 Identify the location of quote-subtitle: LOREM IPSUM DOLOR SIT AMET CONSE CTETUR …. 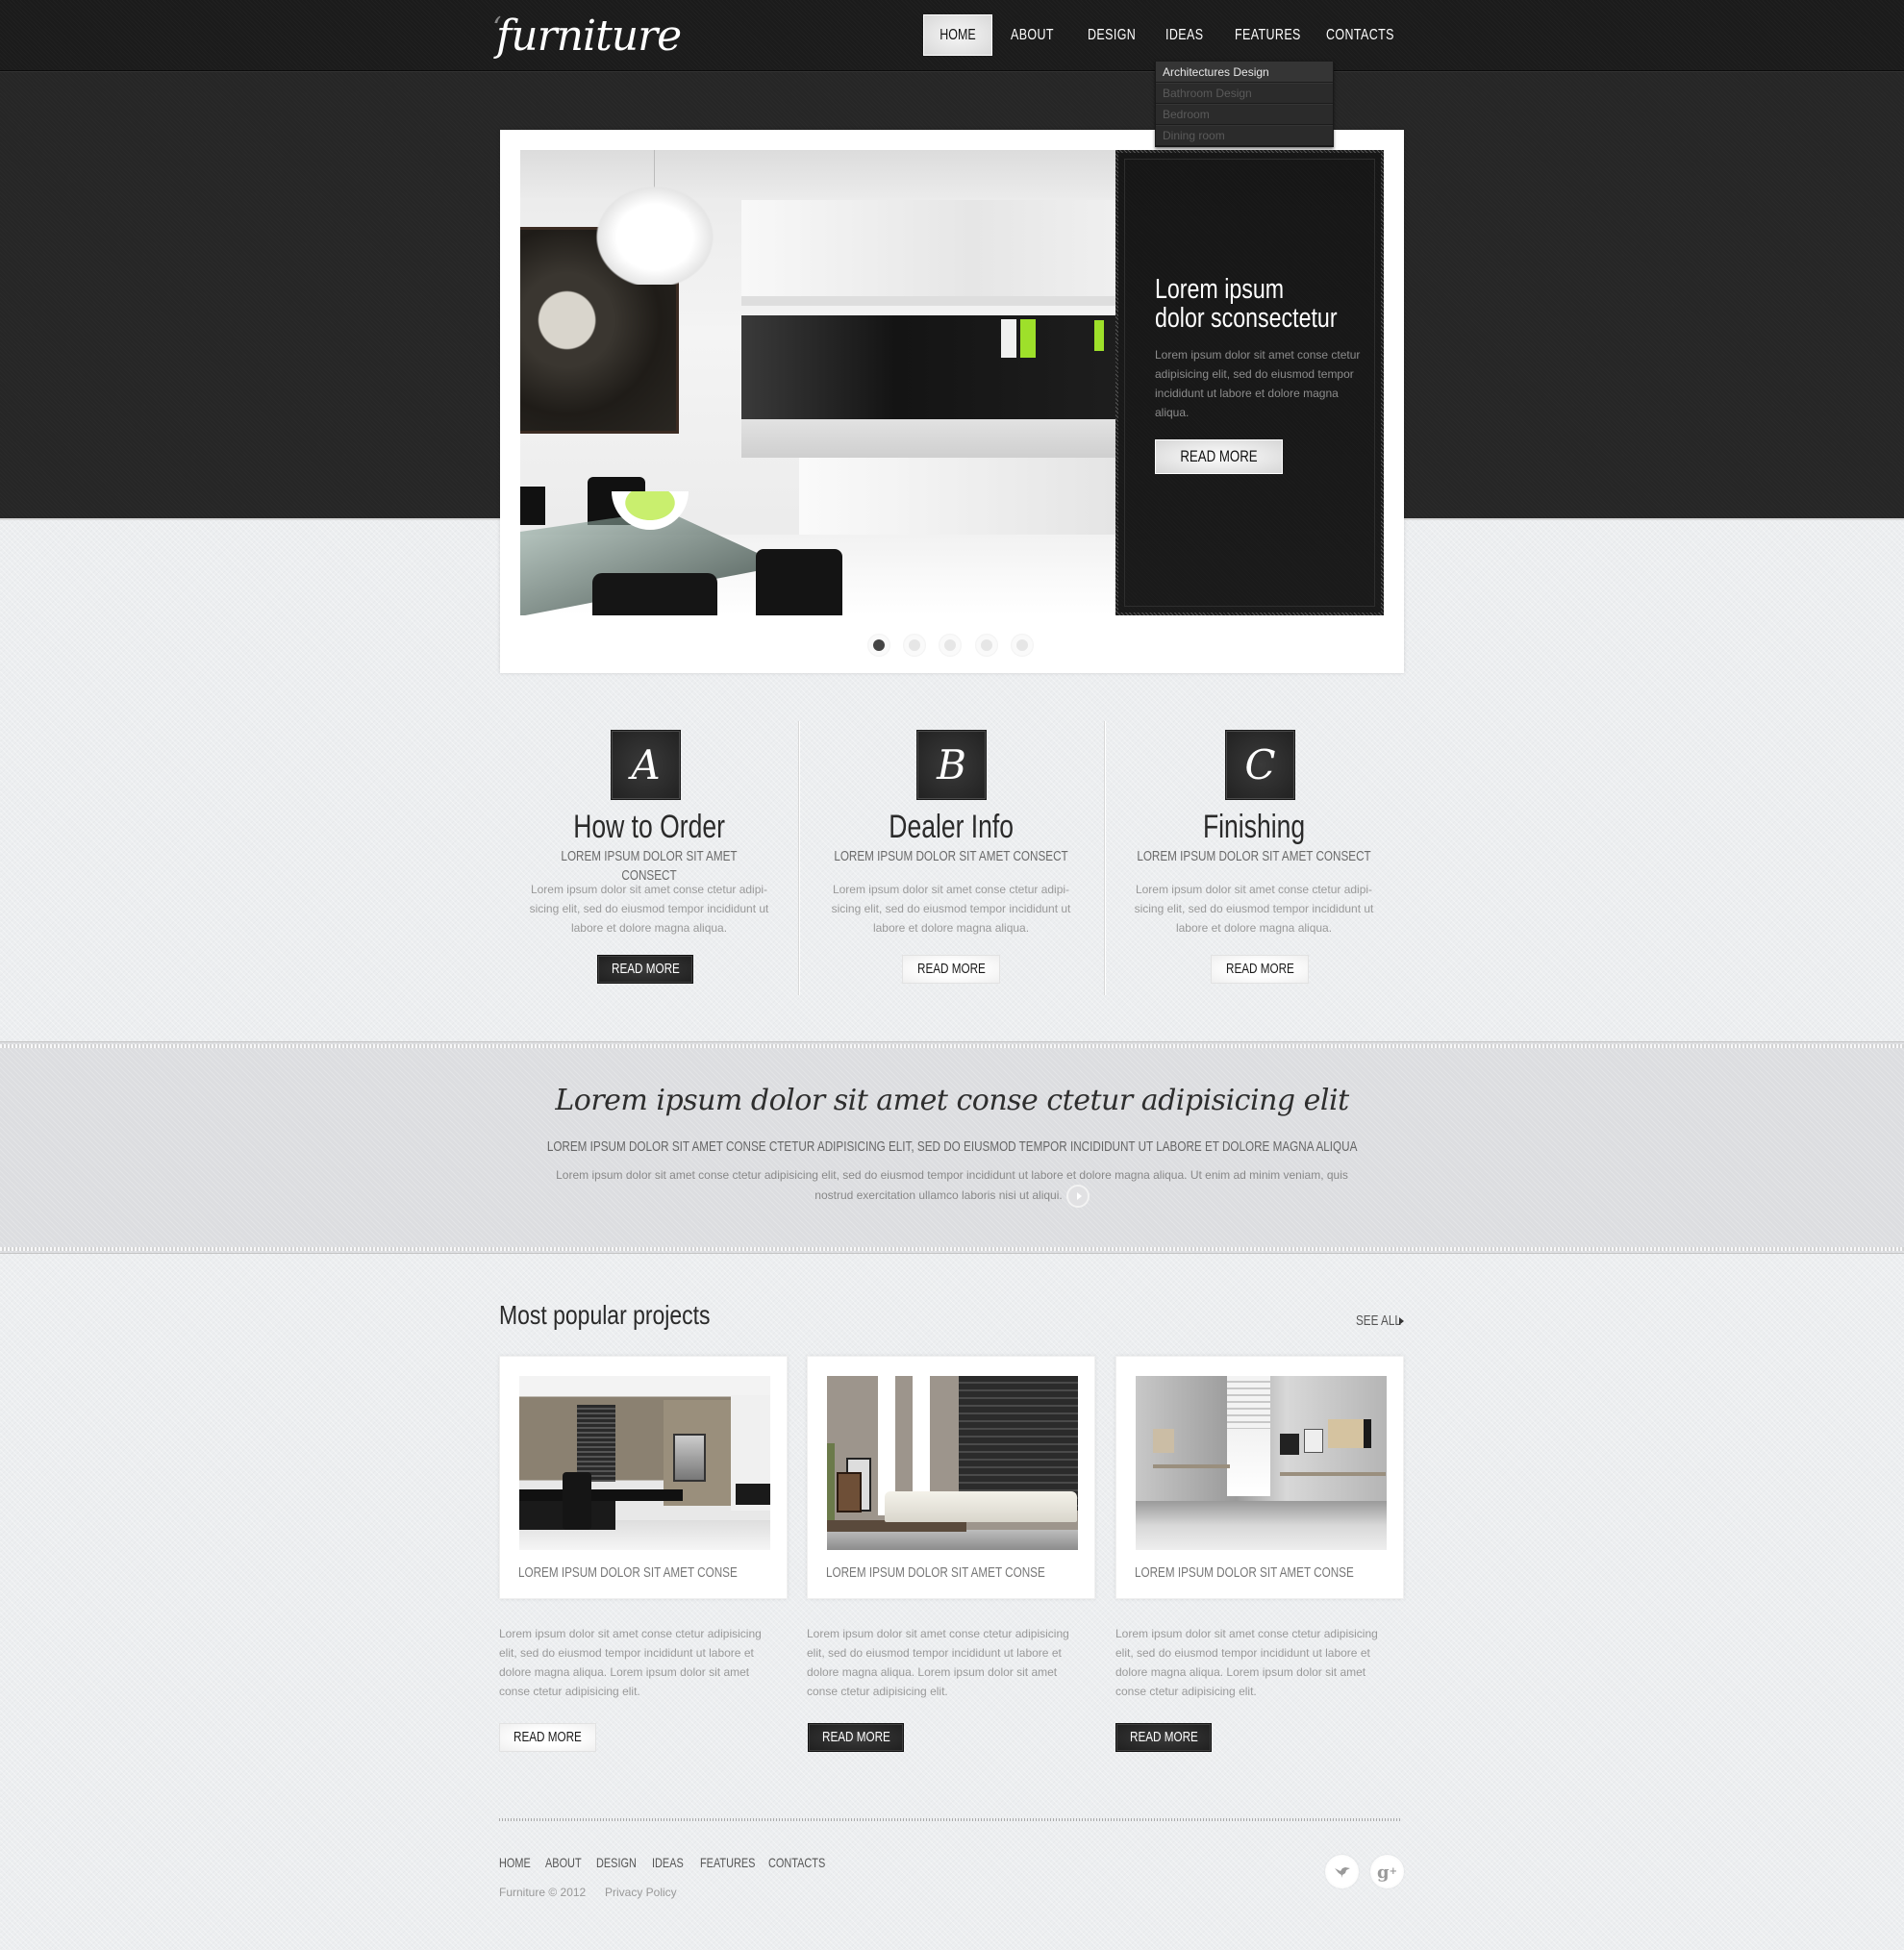
(952, 1147).